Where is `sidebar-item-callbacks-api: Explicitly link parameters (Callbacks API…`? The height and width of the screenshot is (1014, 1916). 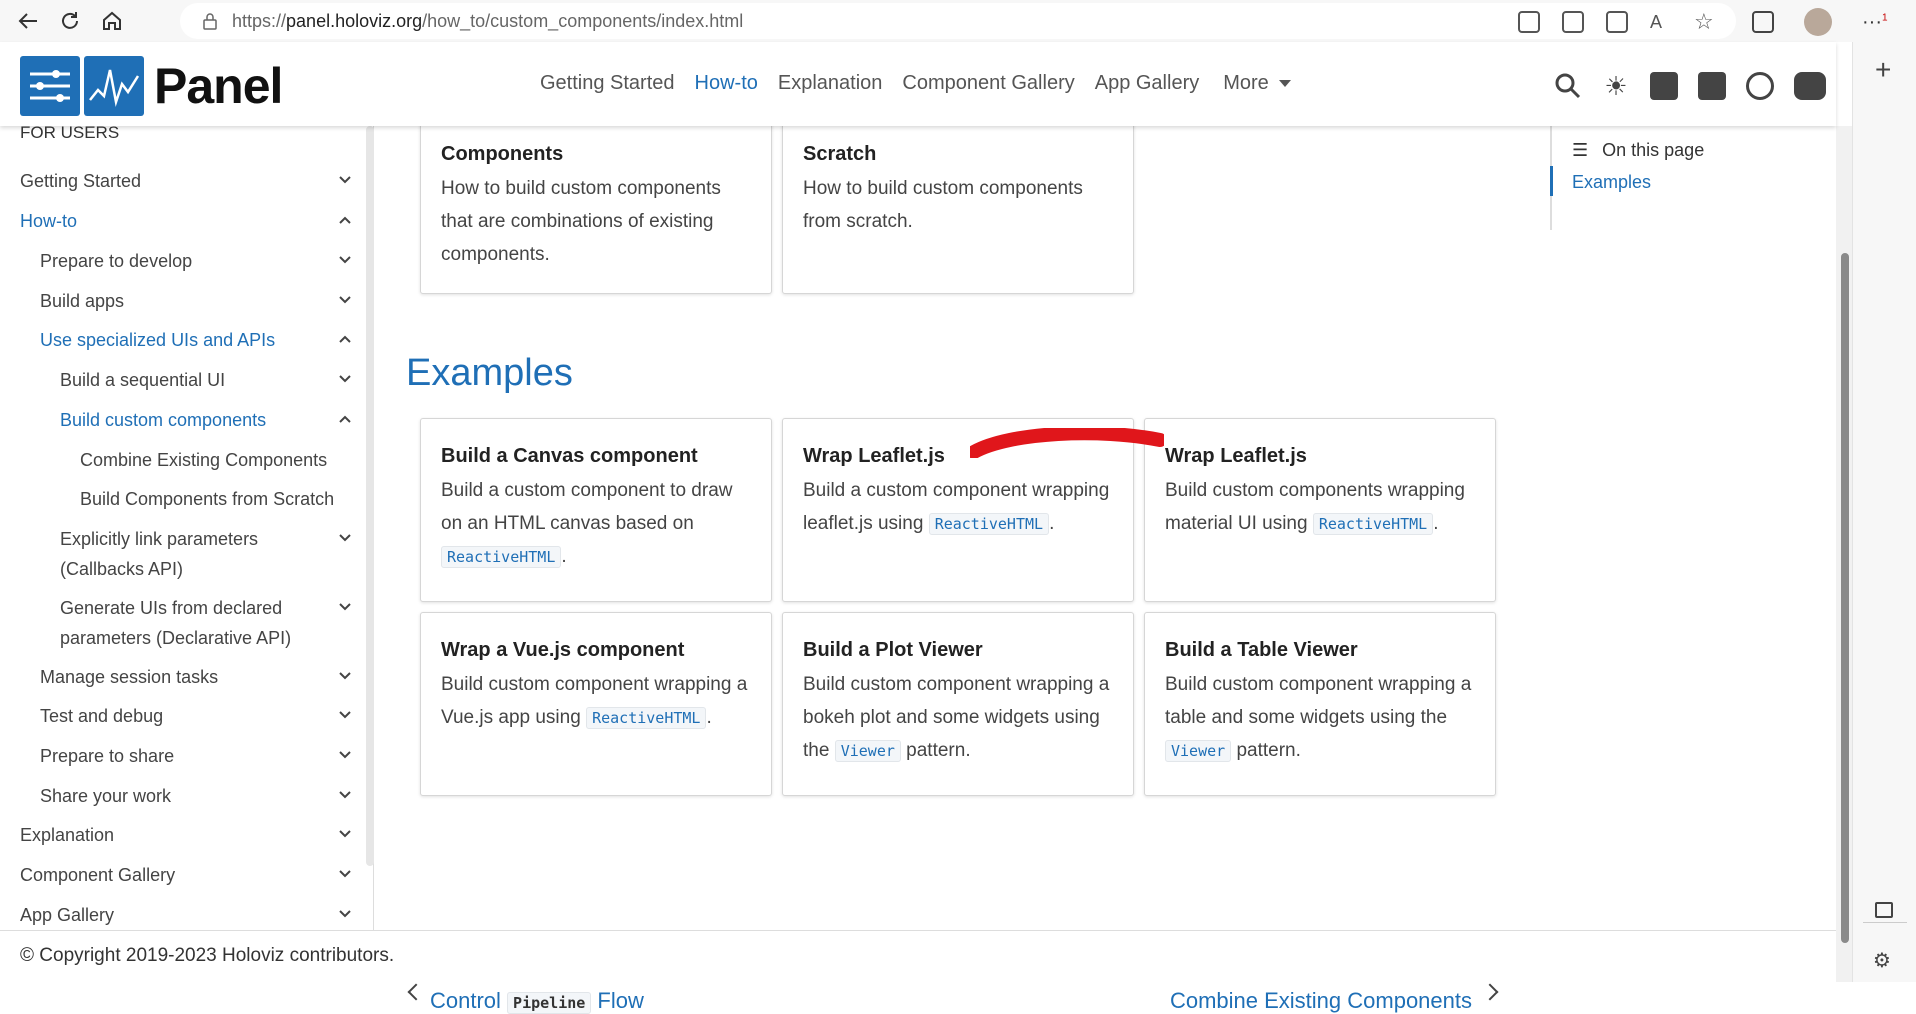
sidebar-item-callbacks-api: Explicitly link parameters (Callbacks API… is located at coordinates (187, 554).